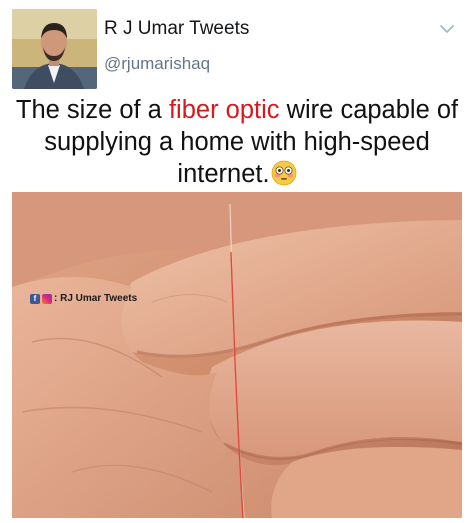 The width and height of the screenshot is (474, 523). What do you see at coordinates (176, 29) in the screenshot?
I see `author-name: R J Umar Tweets` at bounding box center [176, 29].